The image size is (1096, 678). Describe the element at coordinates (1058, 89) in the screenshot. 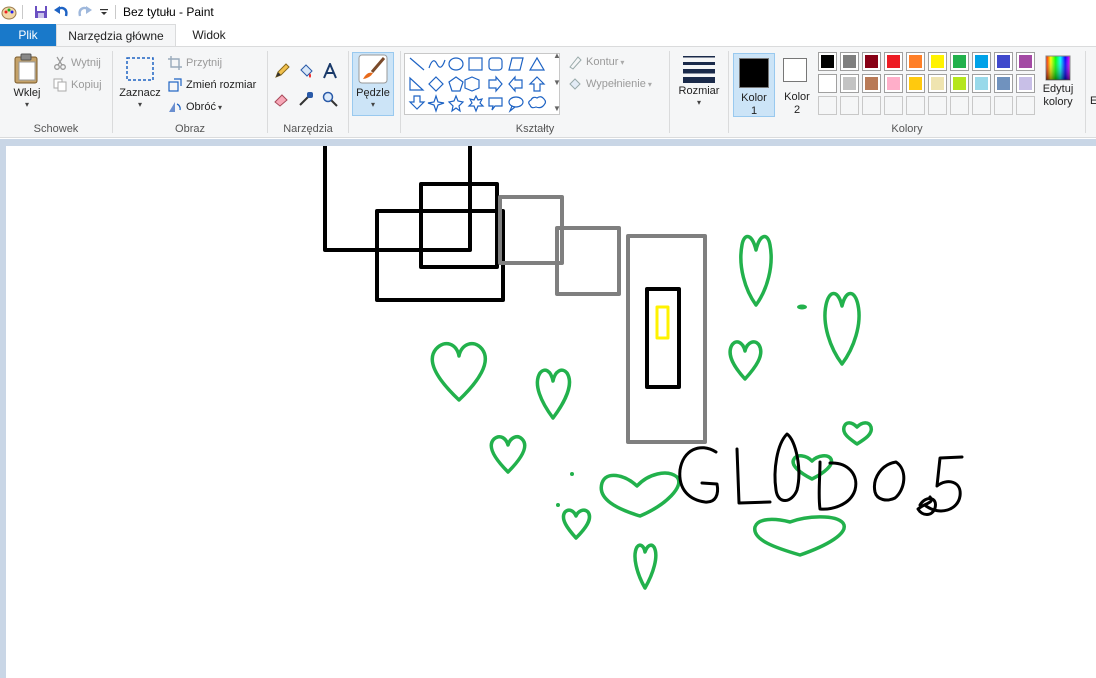

I see `edit-colors-label-1: Edytuj` at that location.